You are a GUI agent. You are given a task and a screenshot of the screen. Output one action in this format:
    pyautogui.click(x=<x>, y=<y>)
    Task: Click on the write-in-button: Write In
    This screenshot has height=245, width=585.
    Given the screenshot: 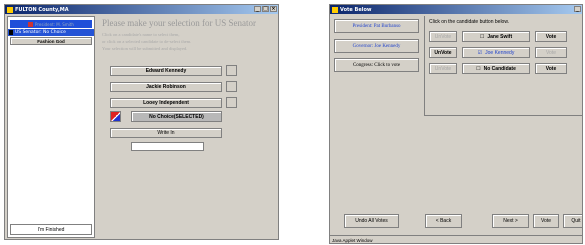 What is the action you would take?
    pyautogui.click(x=166, y=133)
    